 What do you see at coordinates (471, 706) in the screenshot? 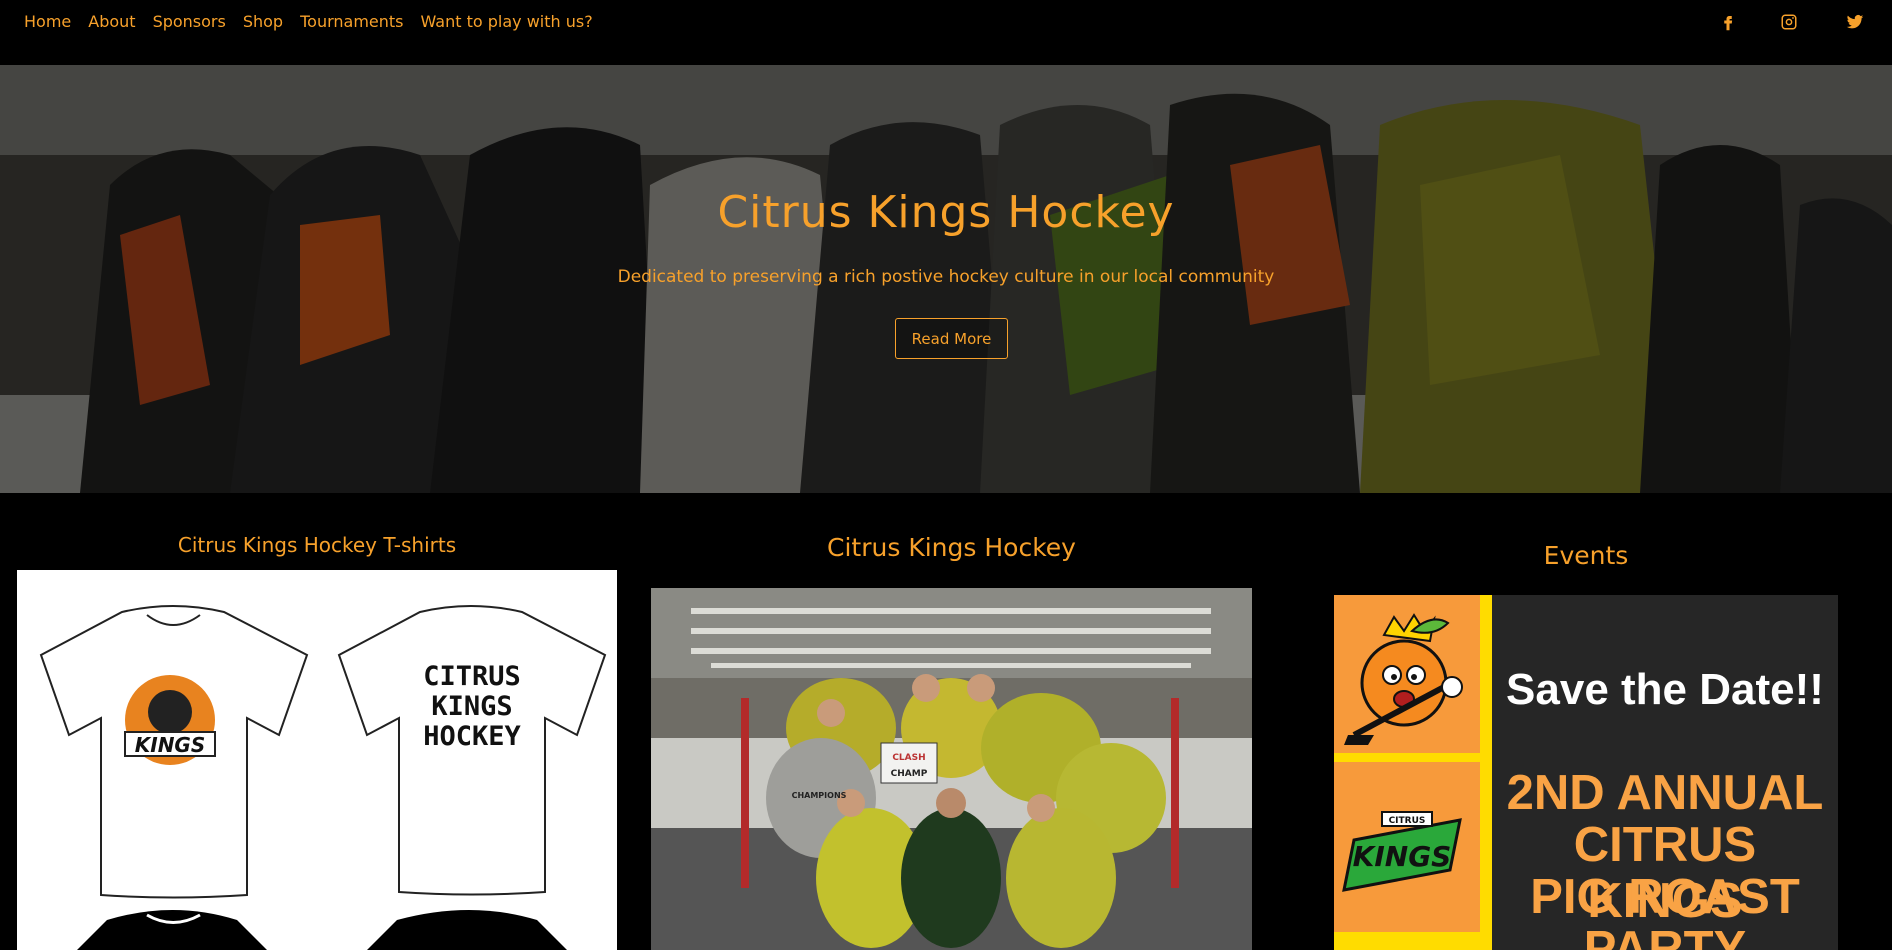
I see `back-text-2: KINGS` at bounding box center [471, 706].